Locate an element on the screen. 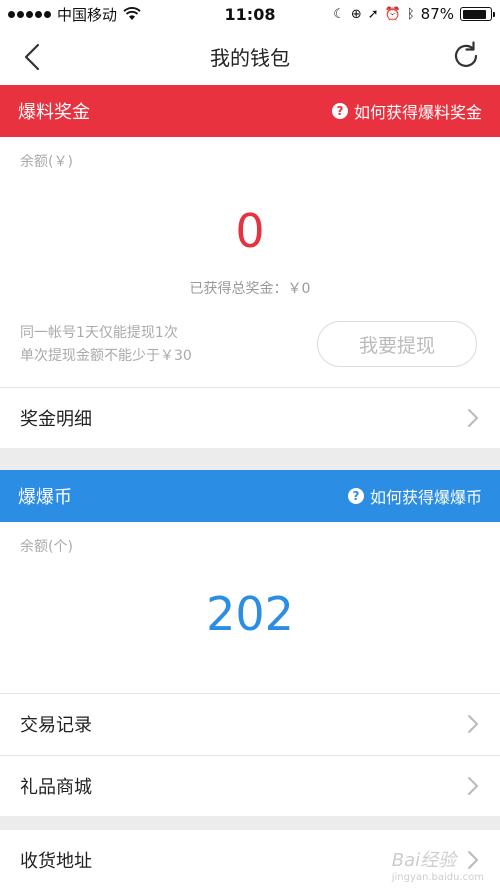 The height and width of the screenshot is (889, 500). location-icon: ➚ is located at coordinates (373, 14).